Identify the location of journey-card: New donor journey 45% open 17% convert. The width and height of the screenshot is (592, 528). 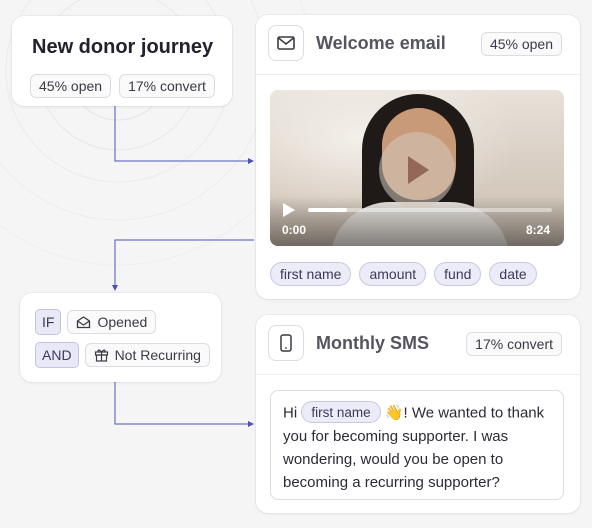
(122, 61).